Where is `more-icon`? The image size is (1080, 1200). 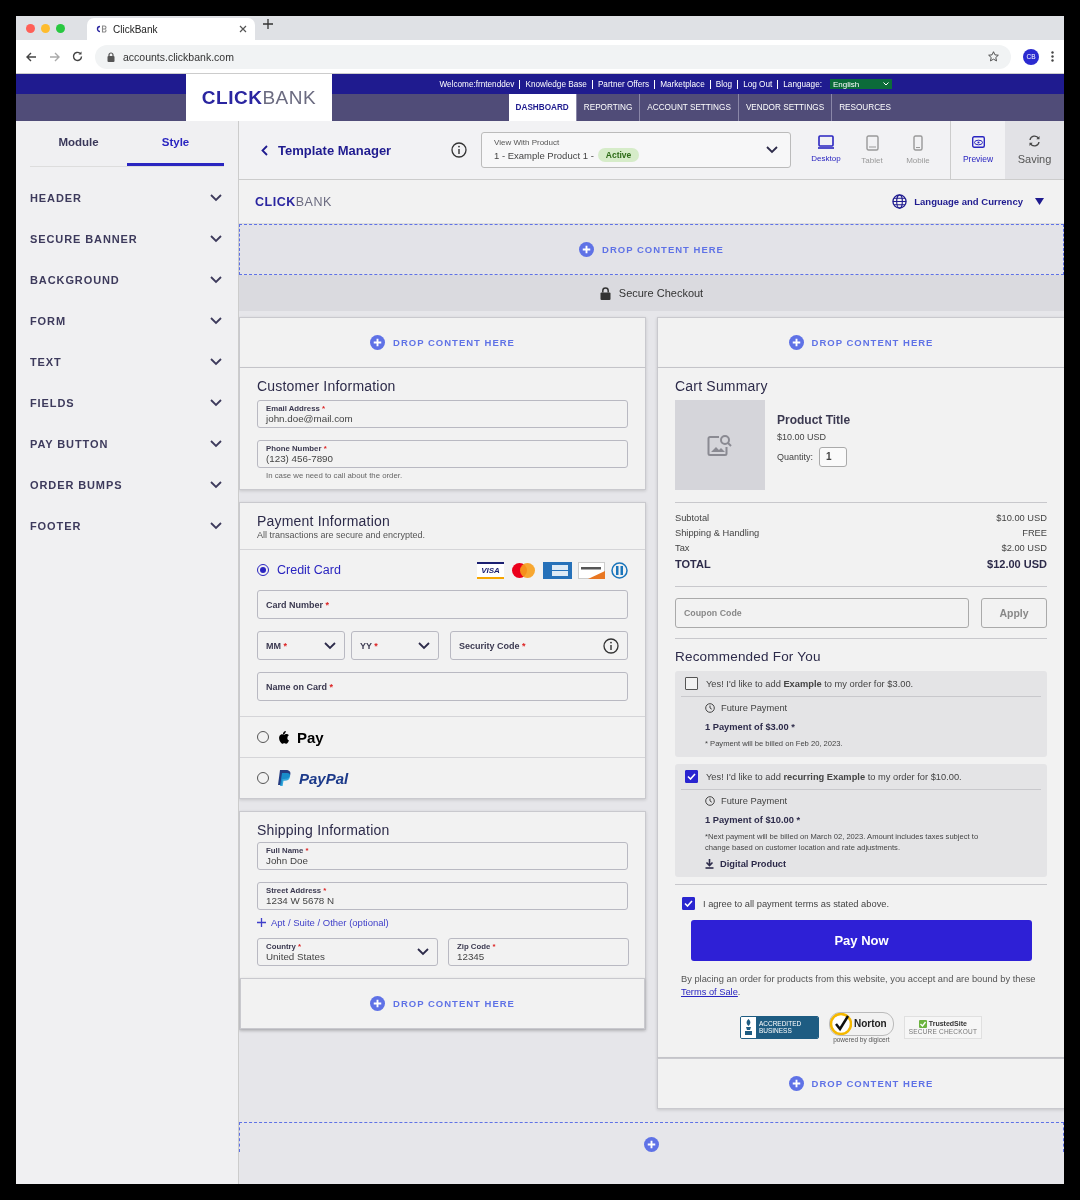
more-icon is located at coordinates (1052, 56).